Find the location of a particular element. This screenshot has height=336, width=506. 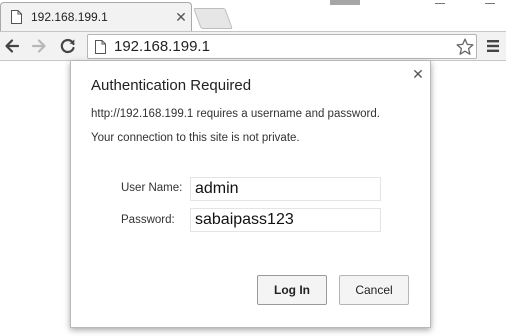

tab-close-icon: ✕ is located at coordinates (181, 17).